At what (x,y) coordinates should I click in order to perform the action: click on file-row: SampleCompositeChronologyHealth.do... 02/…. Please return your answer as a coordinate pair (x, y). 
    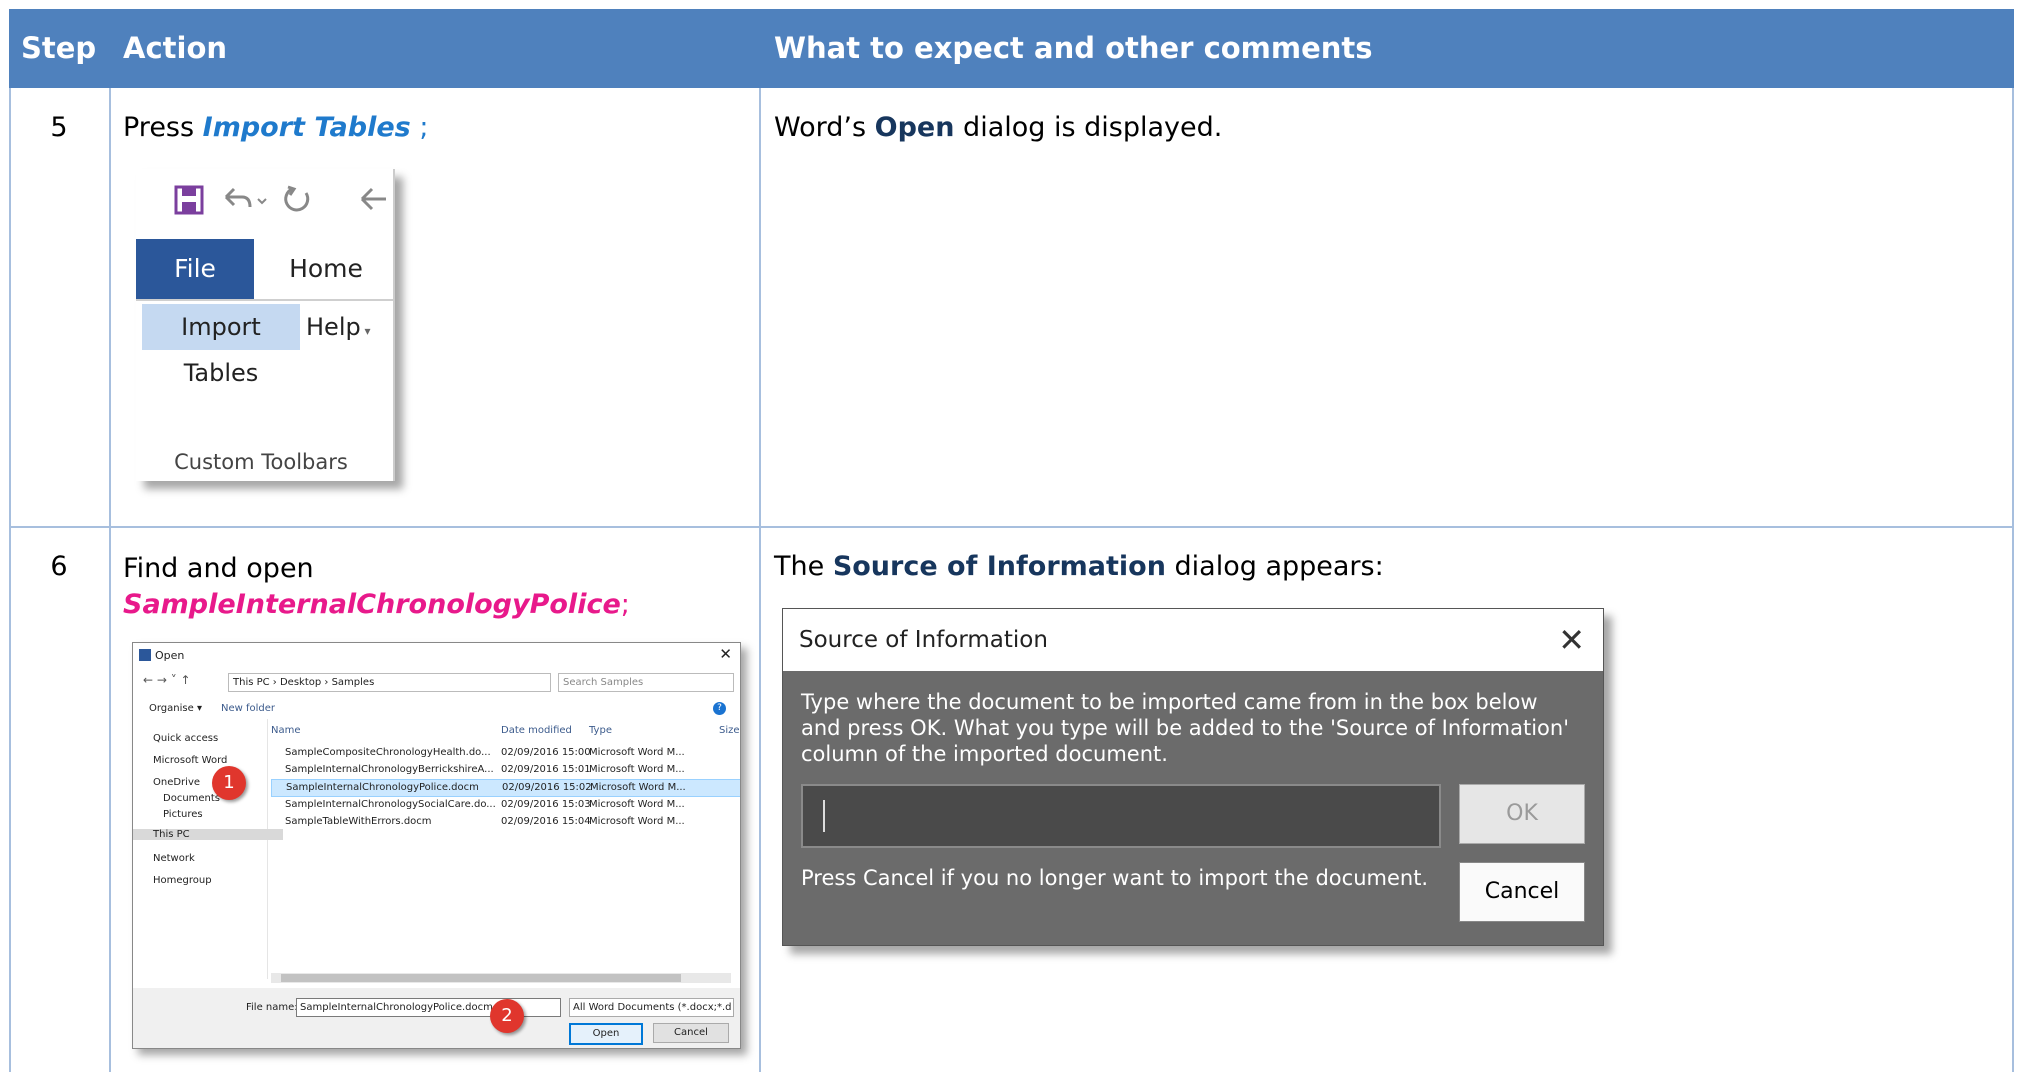
    Looking at the image, I should click on (505, 753).